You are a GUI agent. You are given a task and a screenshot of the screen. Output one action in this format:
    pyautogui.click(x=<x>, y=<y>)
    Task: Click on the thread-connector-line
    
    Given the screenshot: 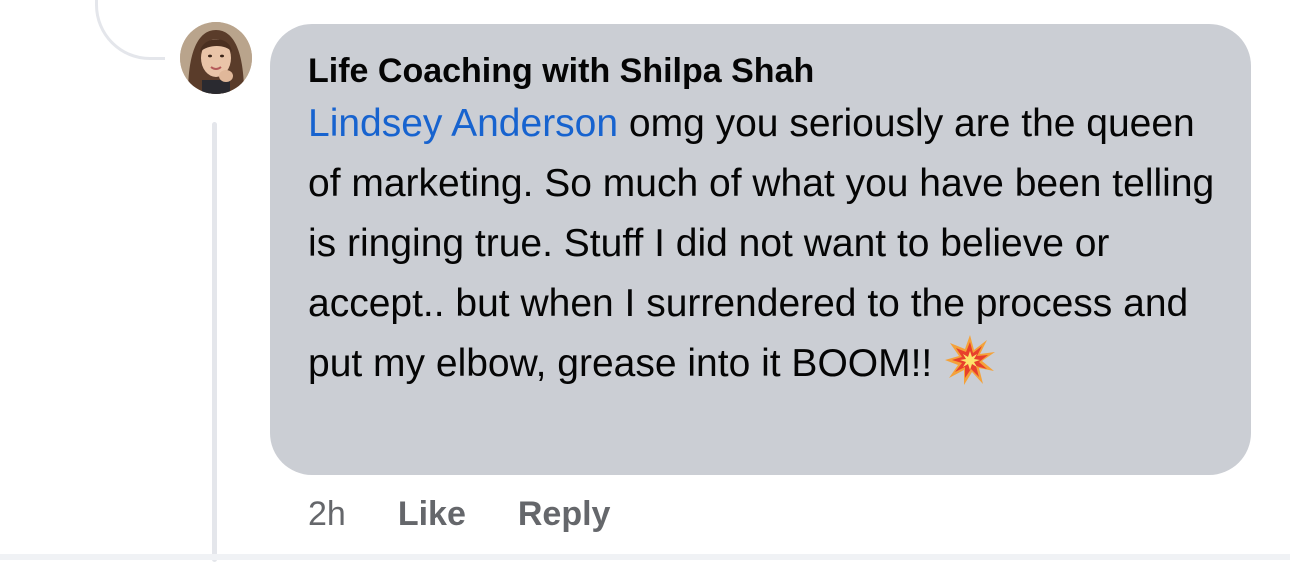 What is the action you would take?
    pyautogui.click(x=214, y=342)
    